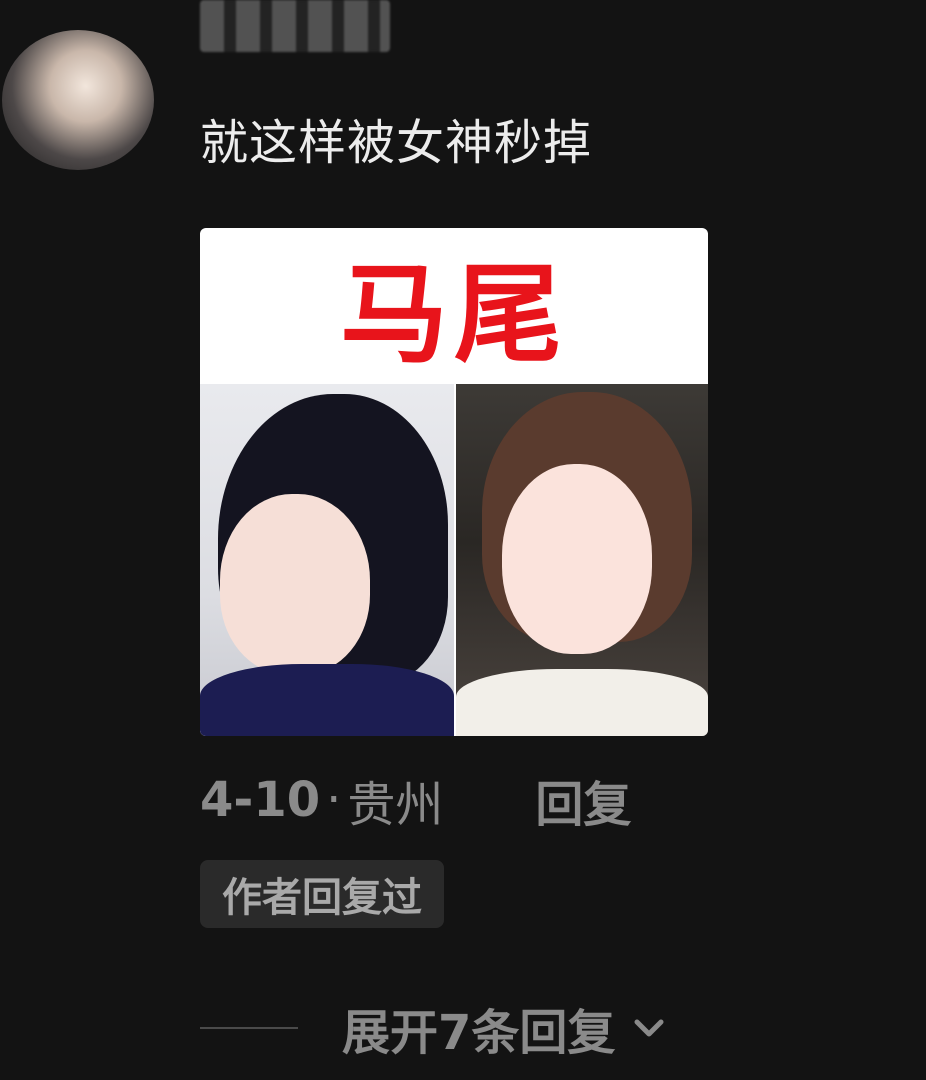  What do you see at coordinates (249, 1028) in the screenshot?
I see `divider-line` at bounding box center [249, 1028].